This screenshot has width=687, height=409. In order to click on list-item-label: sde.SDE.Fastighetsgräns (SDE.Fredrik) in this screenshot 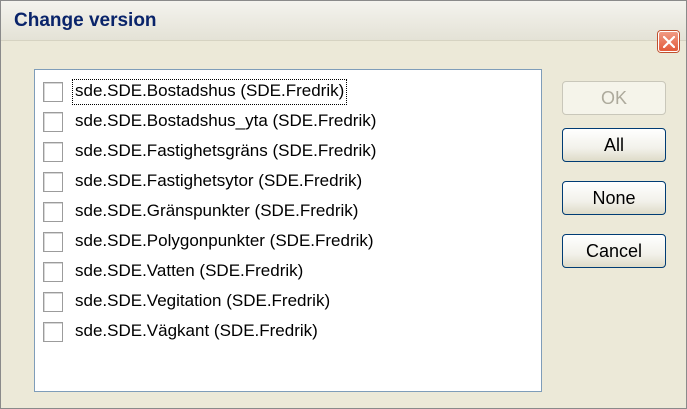, I will do `click(226, 150)`.